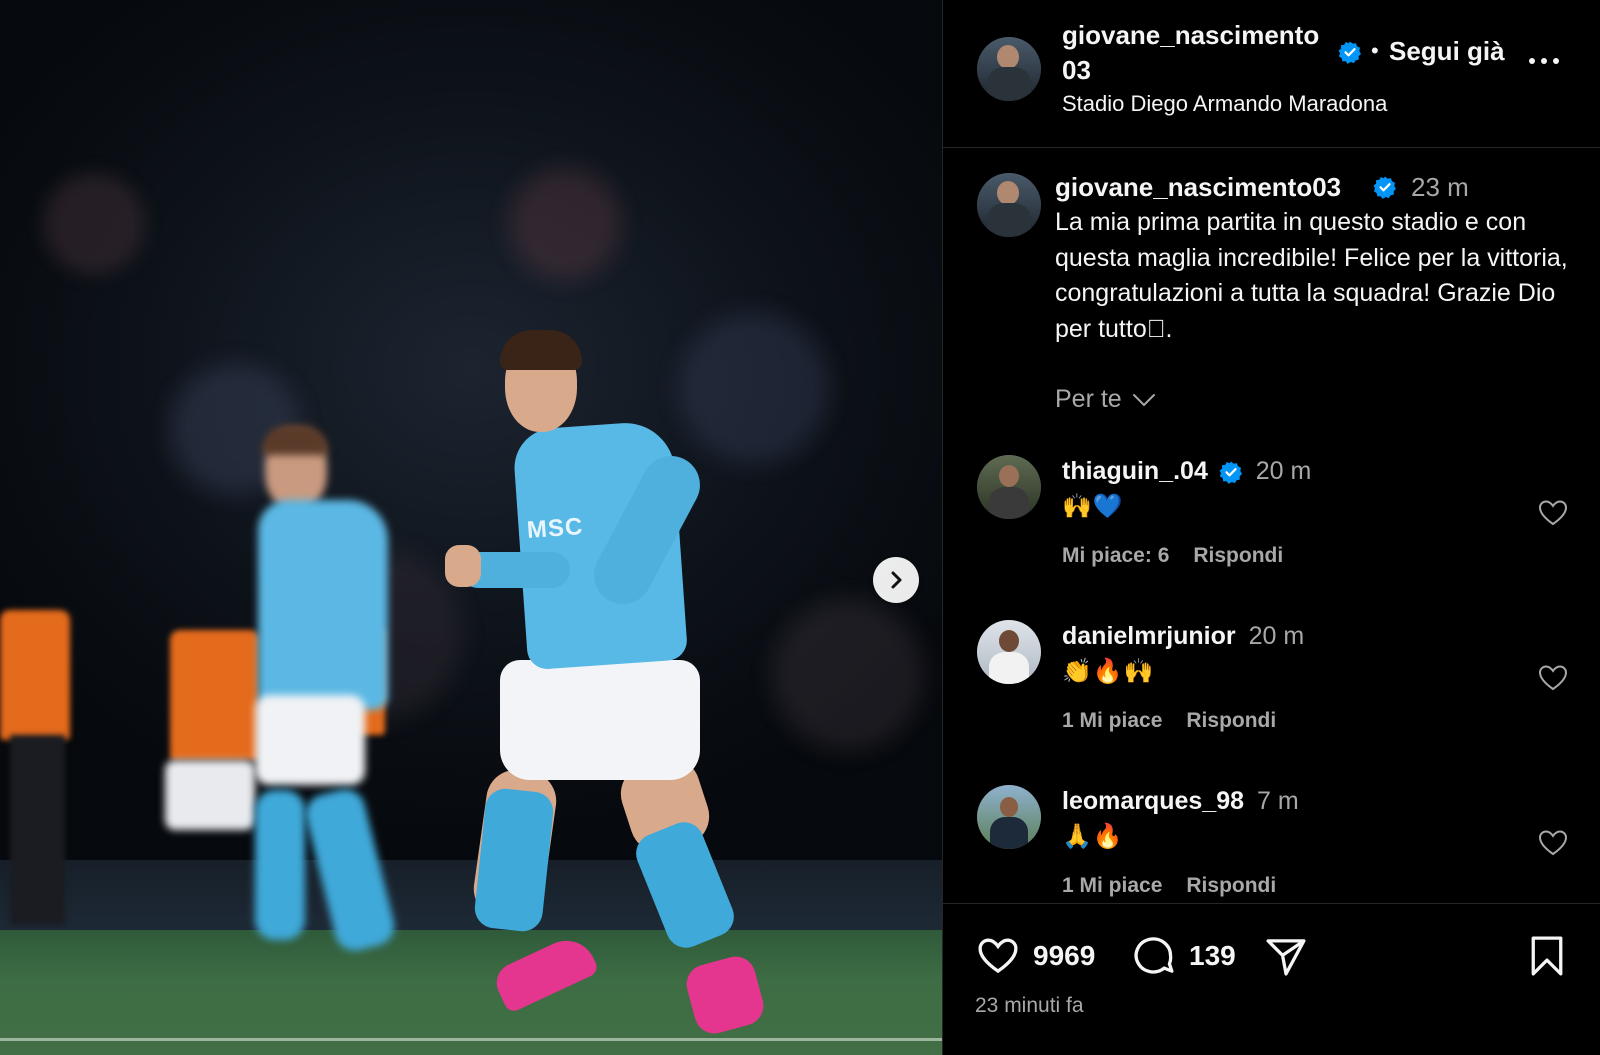  Describe the element at coordinates (1153, 801) in the screenshot. I see `comment-username-text: leomarques_98` at that location.